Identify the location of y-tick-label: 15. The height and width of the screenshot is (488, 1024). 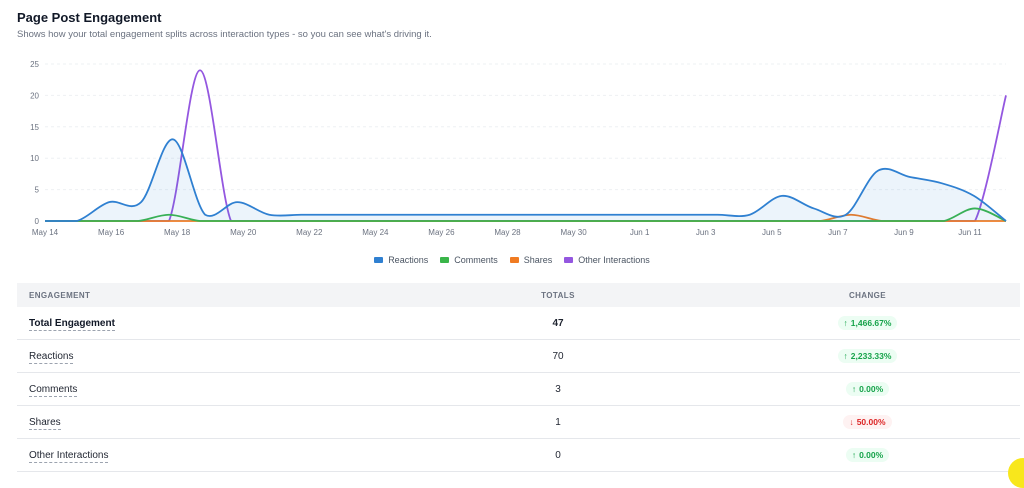
(34, 127).